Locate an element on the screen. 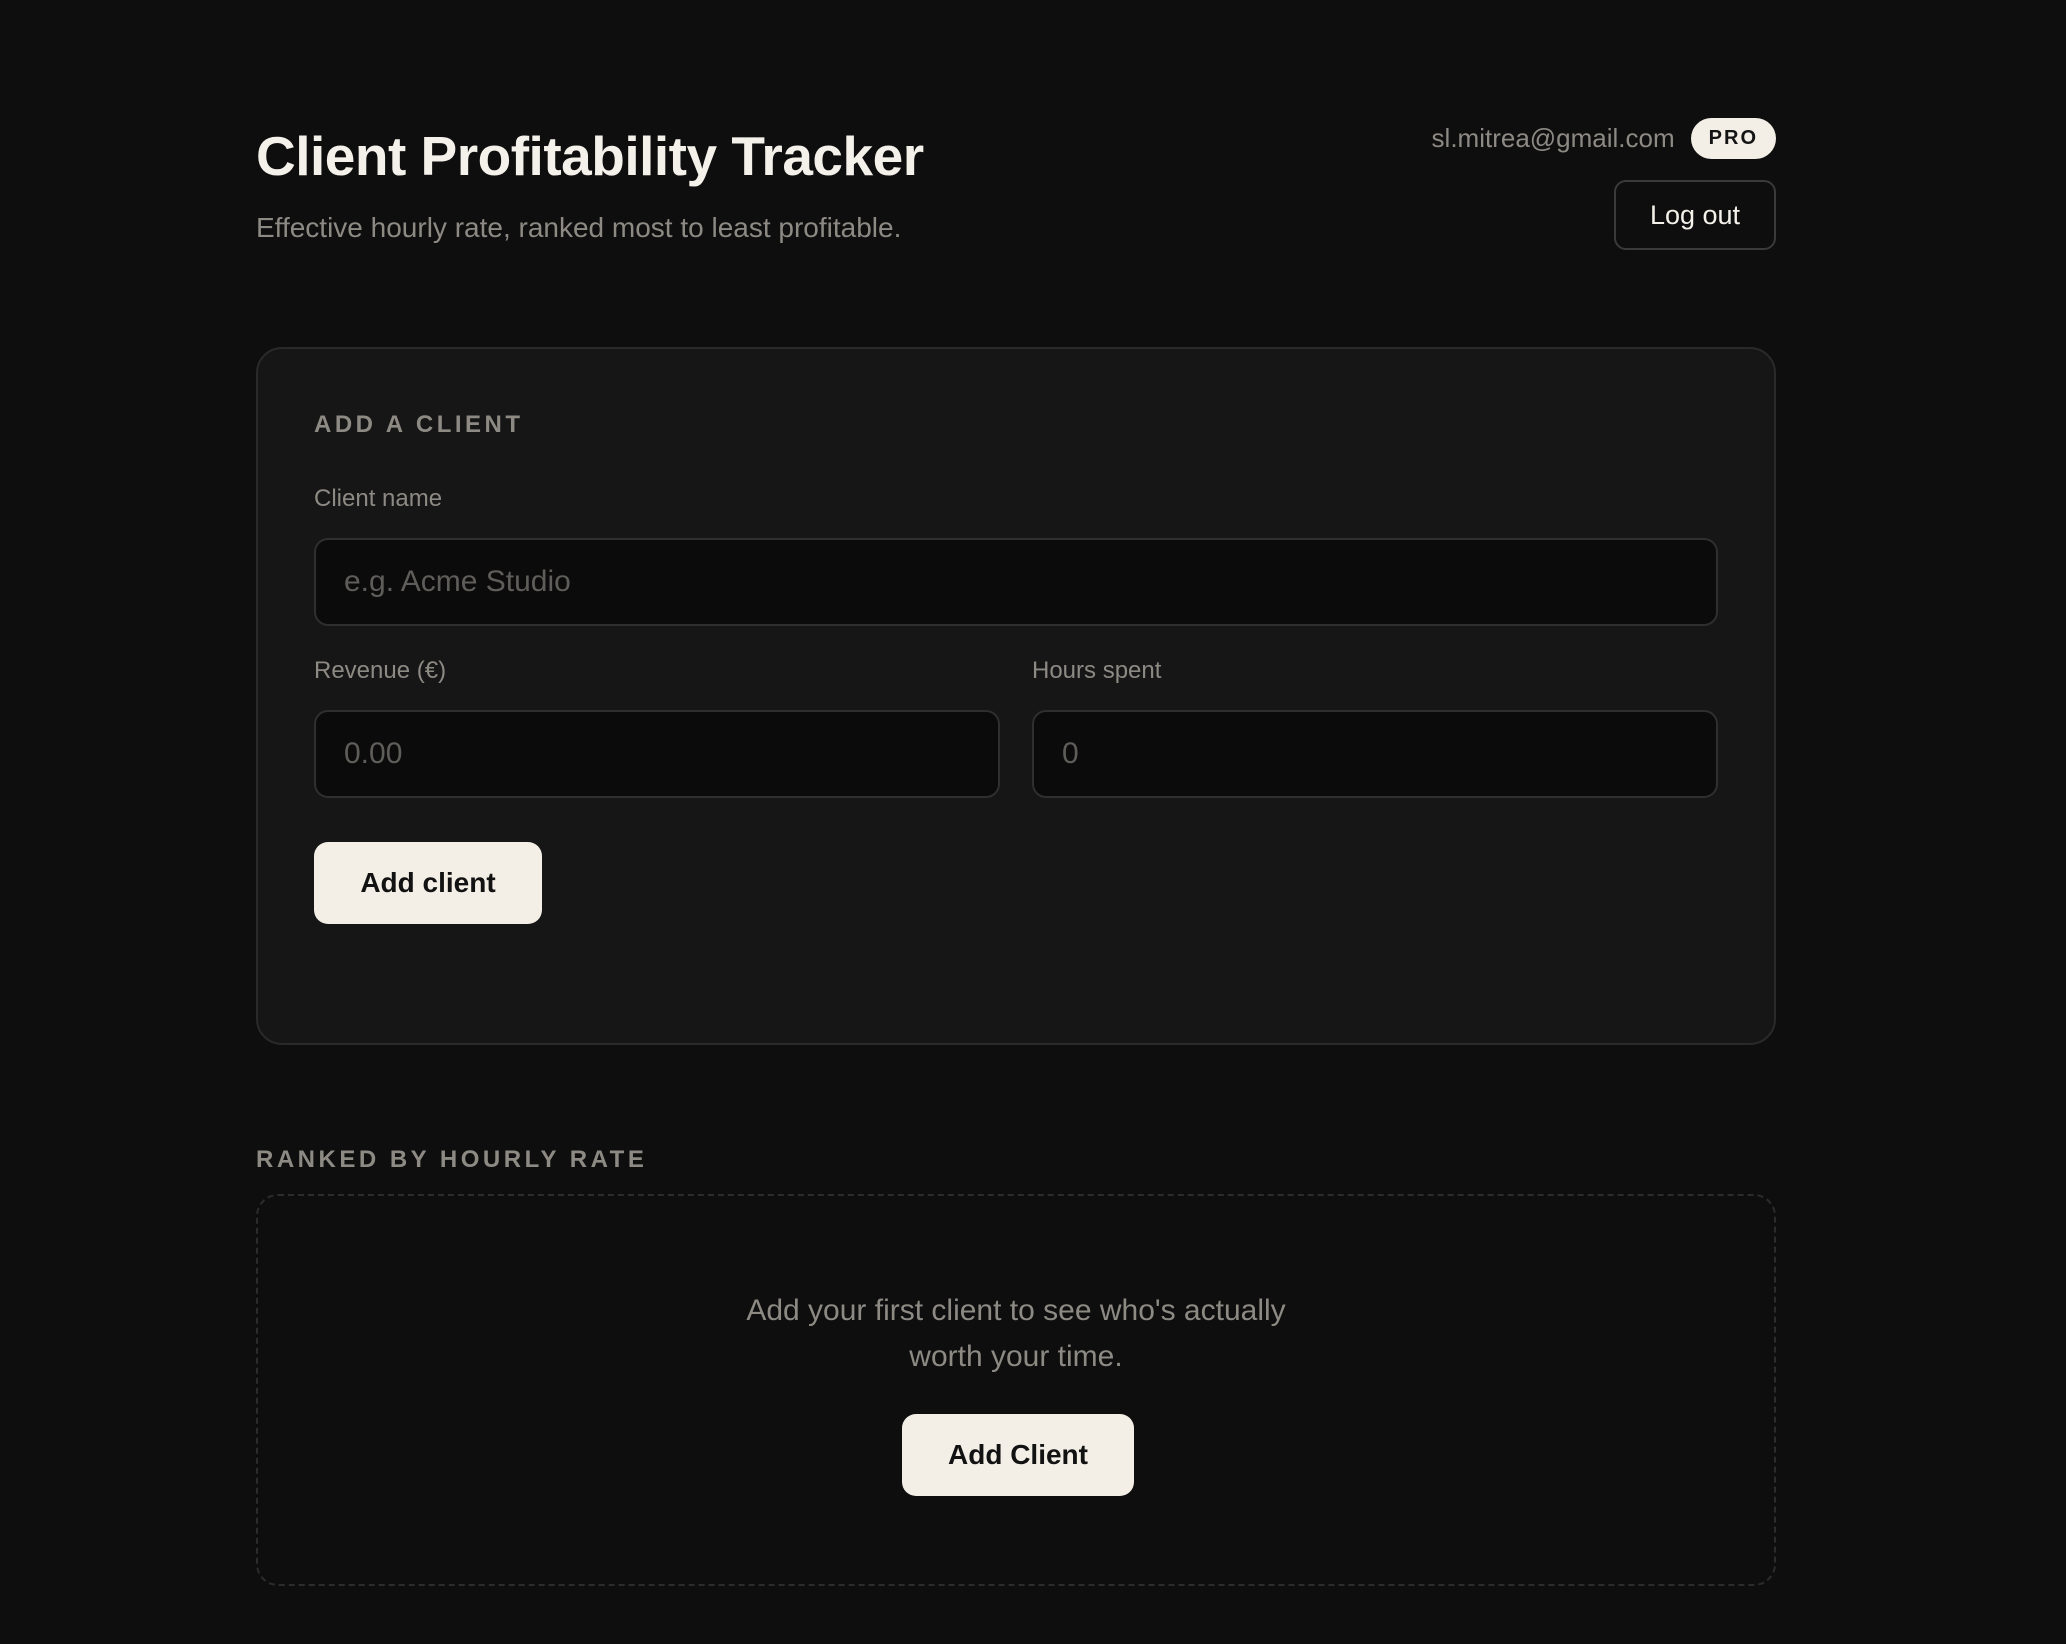 This screenshot has width=2066, height=1644. empty-state-add-client-button: Add Client is located at coordinates (1018, 1455).